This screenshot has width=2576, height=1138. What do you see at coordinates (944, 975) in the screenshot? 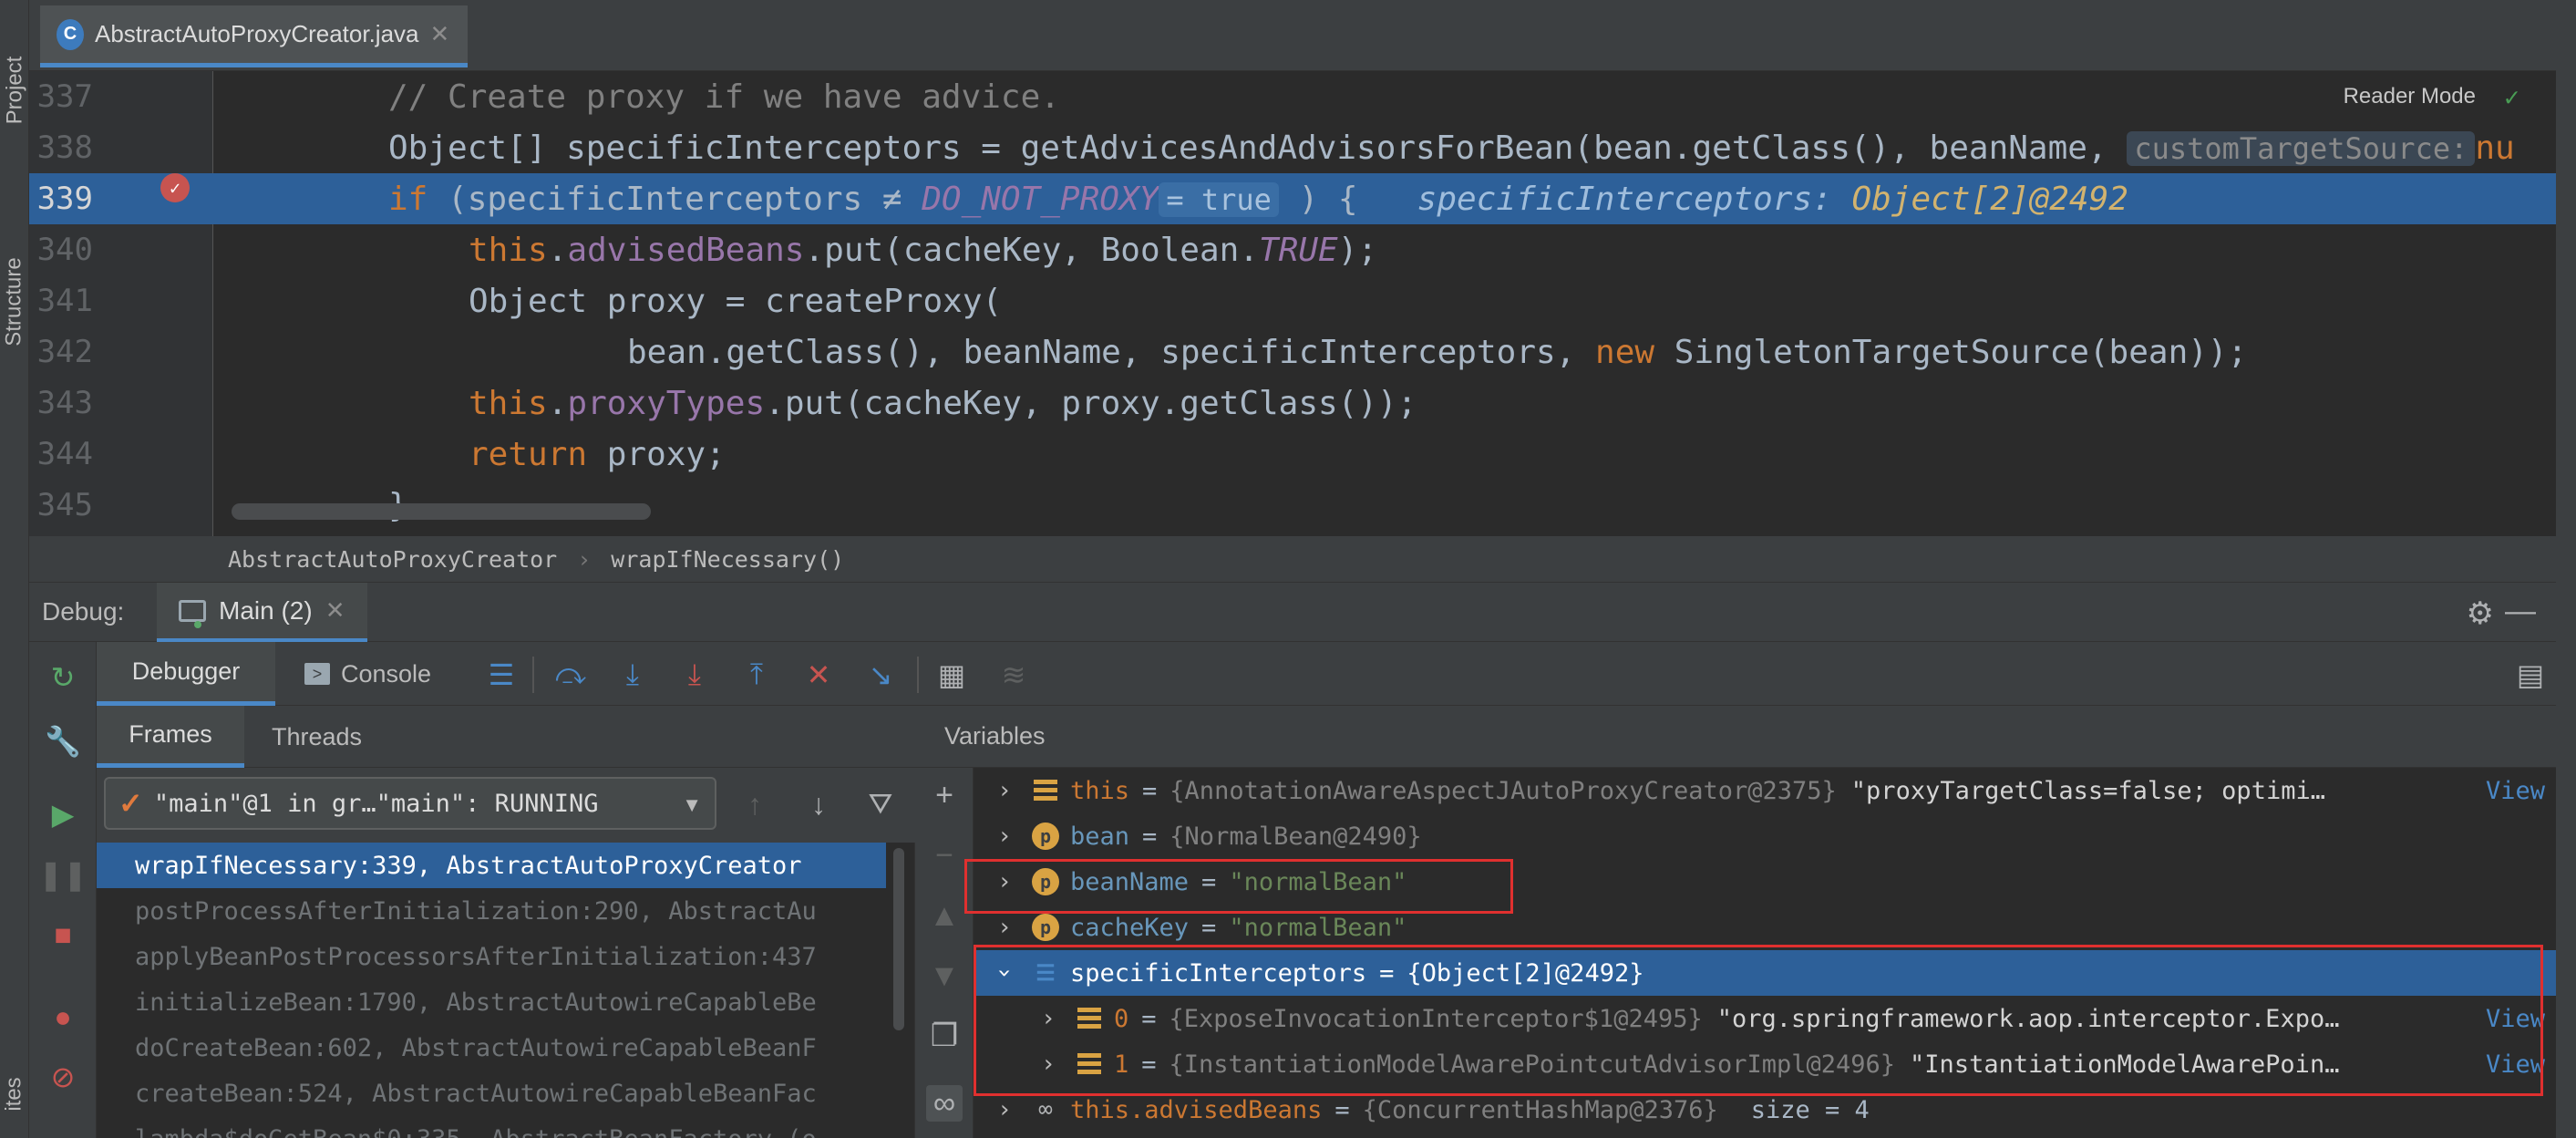
I see `move-down-icon: ▼` at bounding box center [944, 975].